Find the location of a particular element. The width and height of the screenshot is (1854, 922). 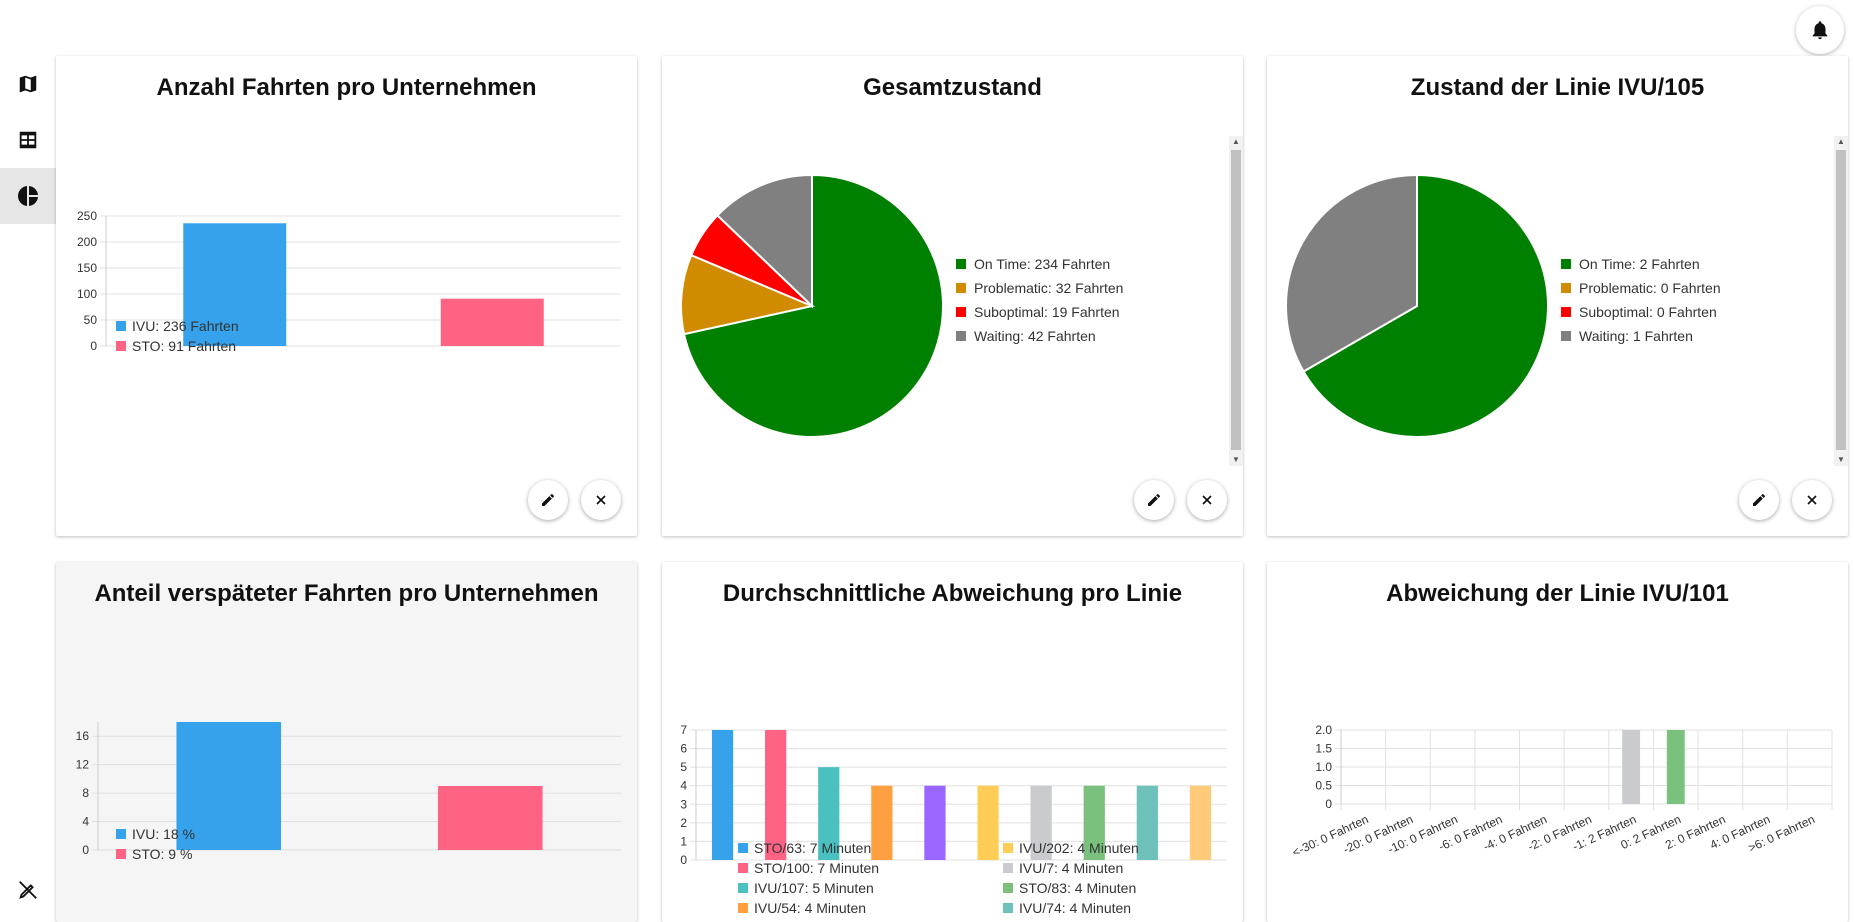

y-tick-label: 16 is located at coordinates (83, 736).